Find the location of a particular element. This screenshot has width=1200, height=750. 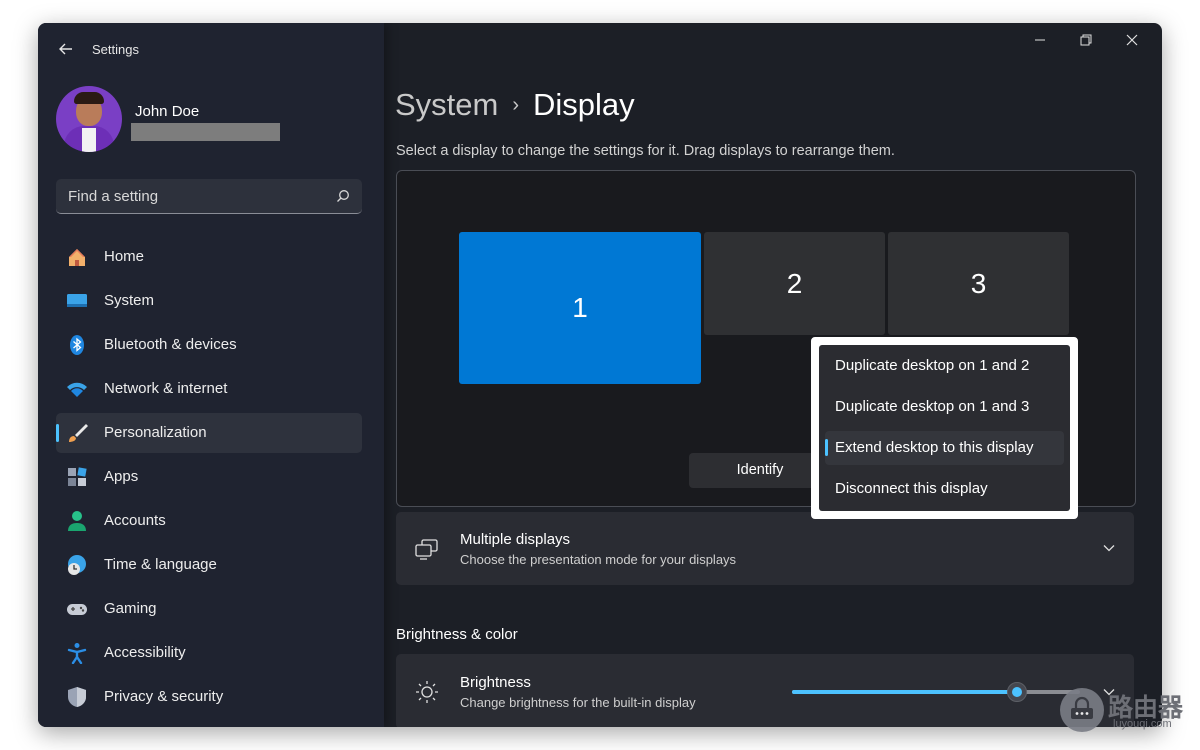

sidebar-item-gaming: Gaming is located at coordinates (209, 609).